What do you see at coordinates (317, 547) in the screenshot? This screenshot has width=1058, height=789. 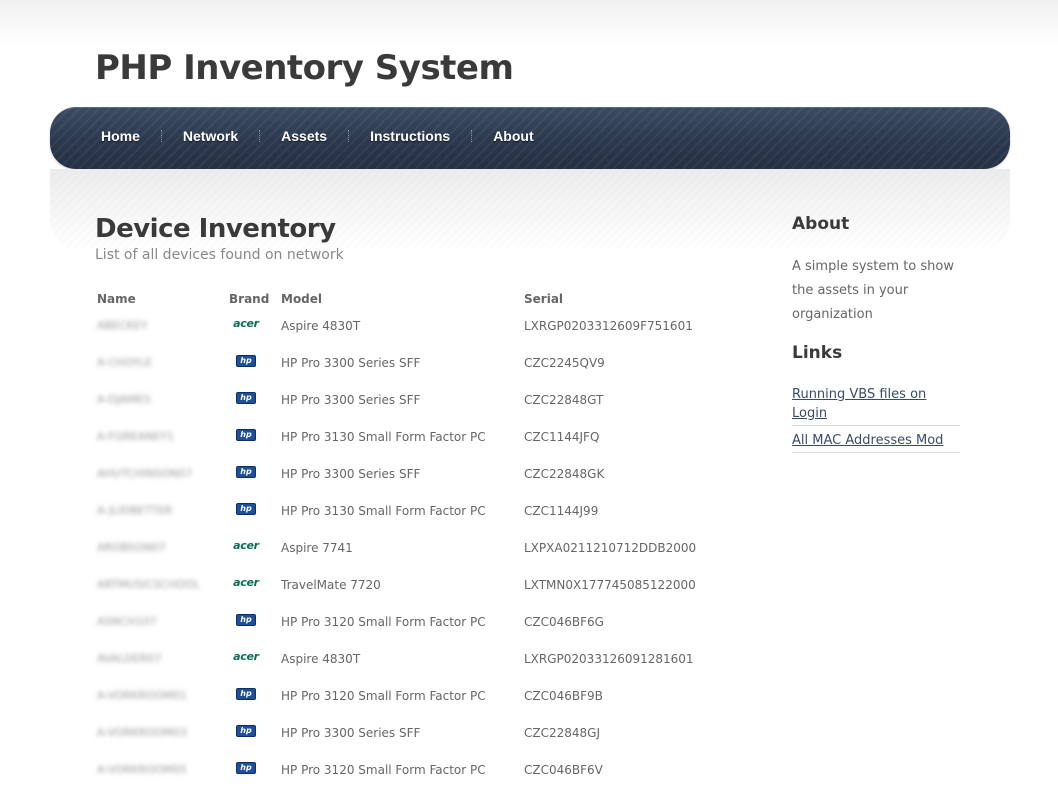 I see `model-cell: Aspire 7741` at bounding box center [317, 547].